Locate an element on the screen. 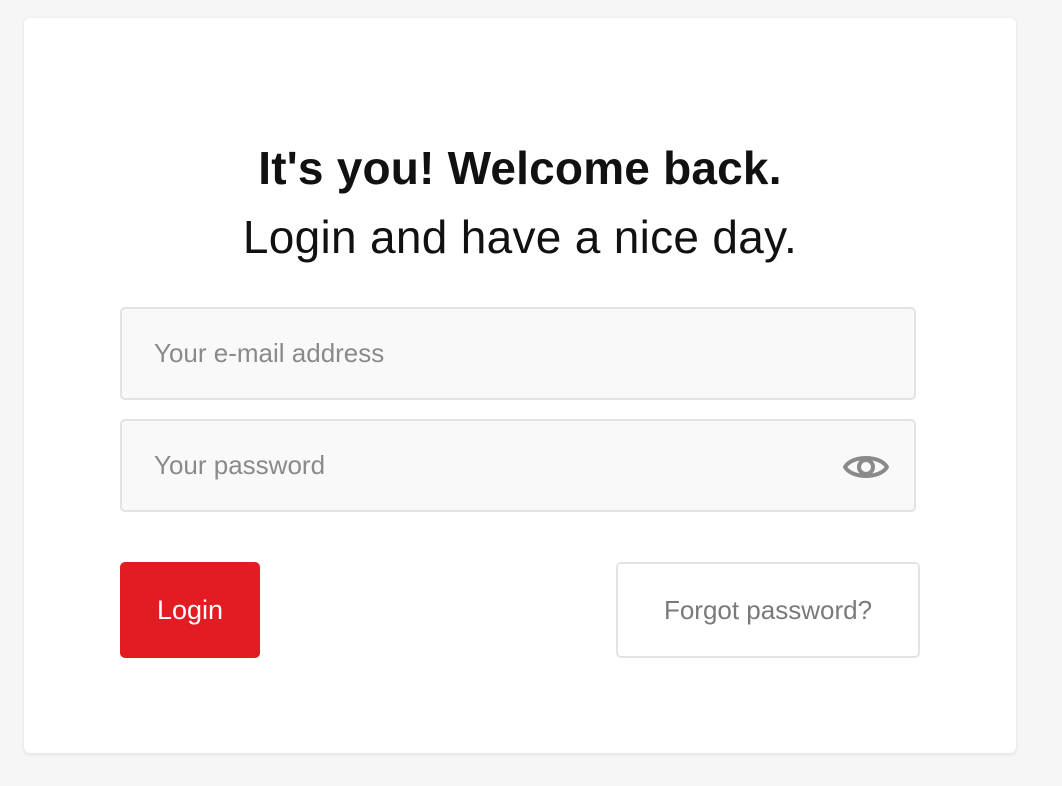 The height and width of the screenshot is (786, 1062). show-password-toggle is located at coordinates (866, 467).